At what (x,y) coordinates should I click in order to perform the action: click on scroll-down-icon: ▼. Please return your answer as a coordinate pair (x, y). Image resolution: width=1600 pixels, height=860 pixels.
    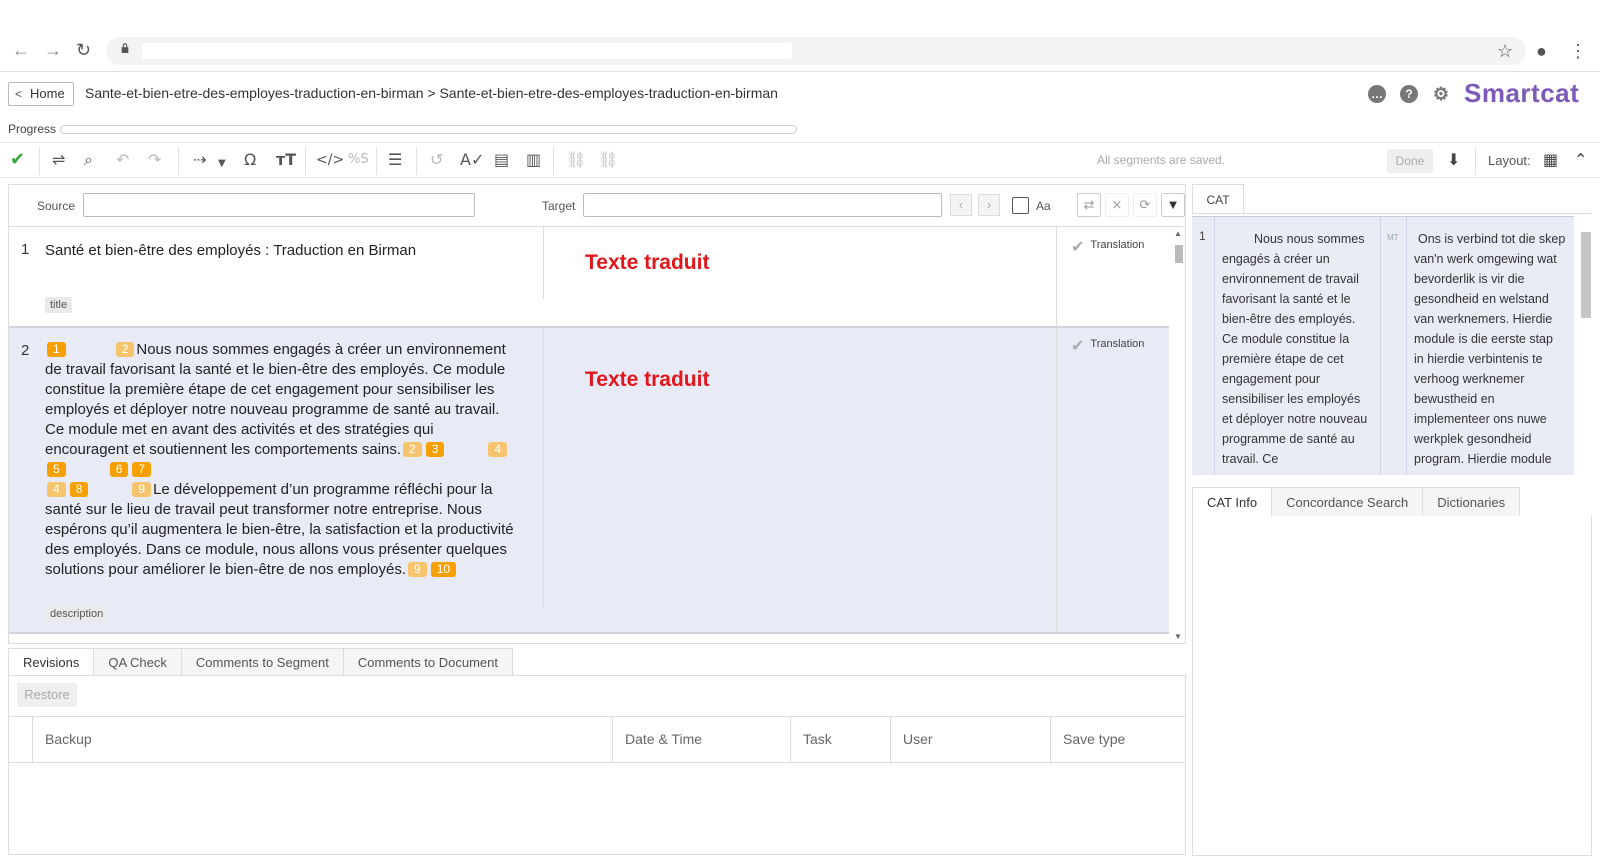
    Looking at the image, I should click on (1178, 636).